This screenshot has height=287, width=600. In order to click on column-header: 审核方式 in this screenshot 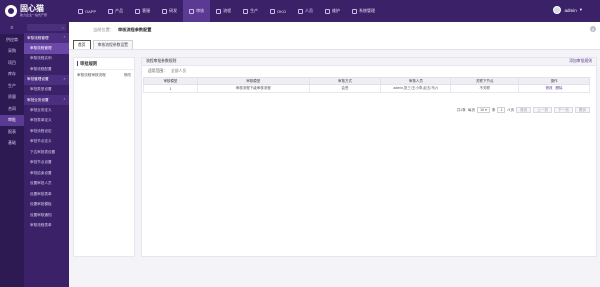, I will do `click(345, 81)`.